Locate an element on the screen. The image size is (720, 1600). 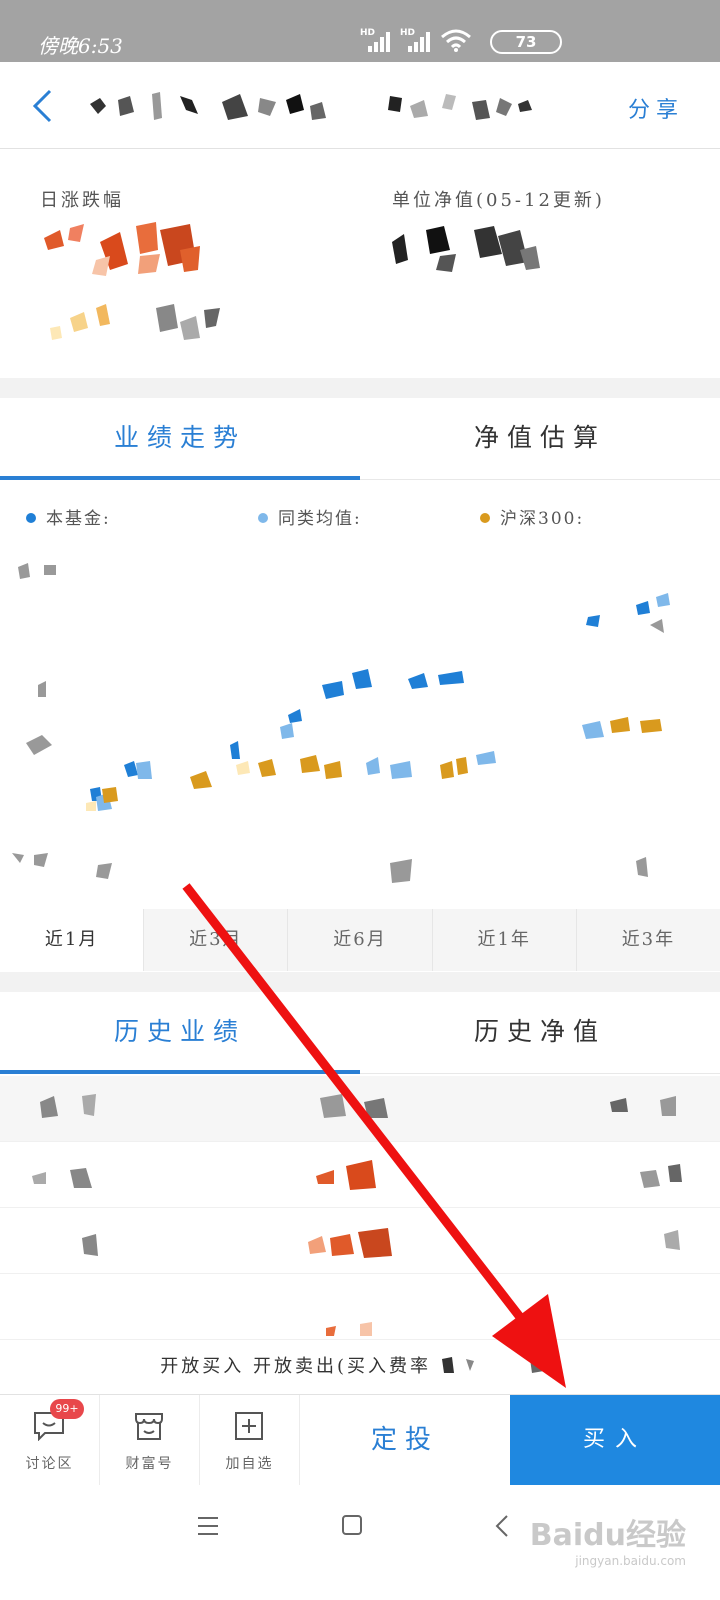
app-header: 分享 is located at coordinates (360, 105).